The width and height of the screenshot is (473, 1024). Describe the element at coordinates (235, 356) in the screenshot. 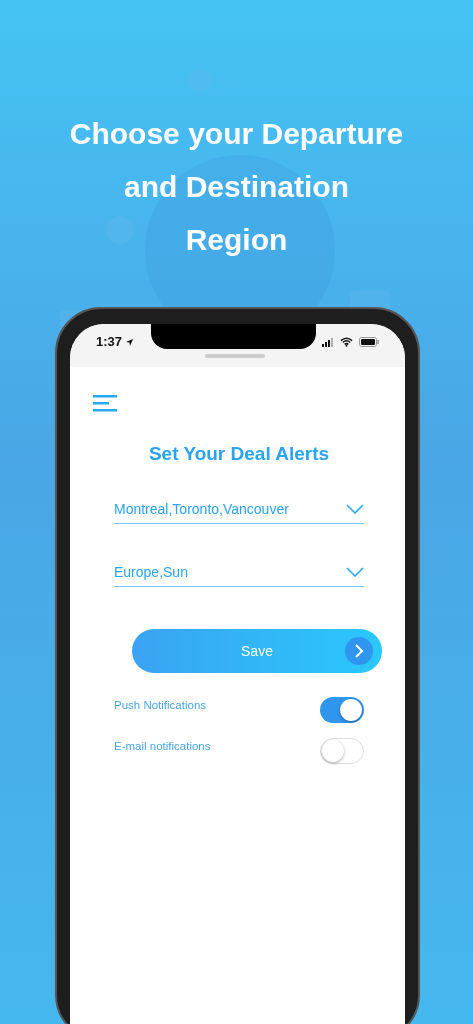

I see `grabber-bar` at that location.